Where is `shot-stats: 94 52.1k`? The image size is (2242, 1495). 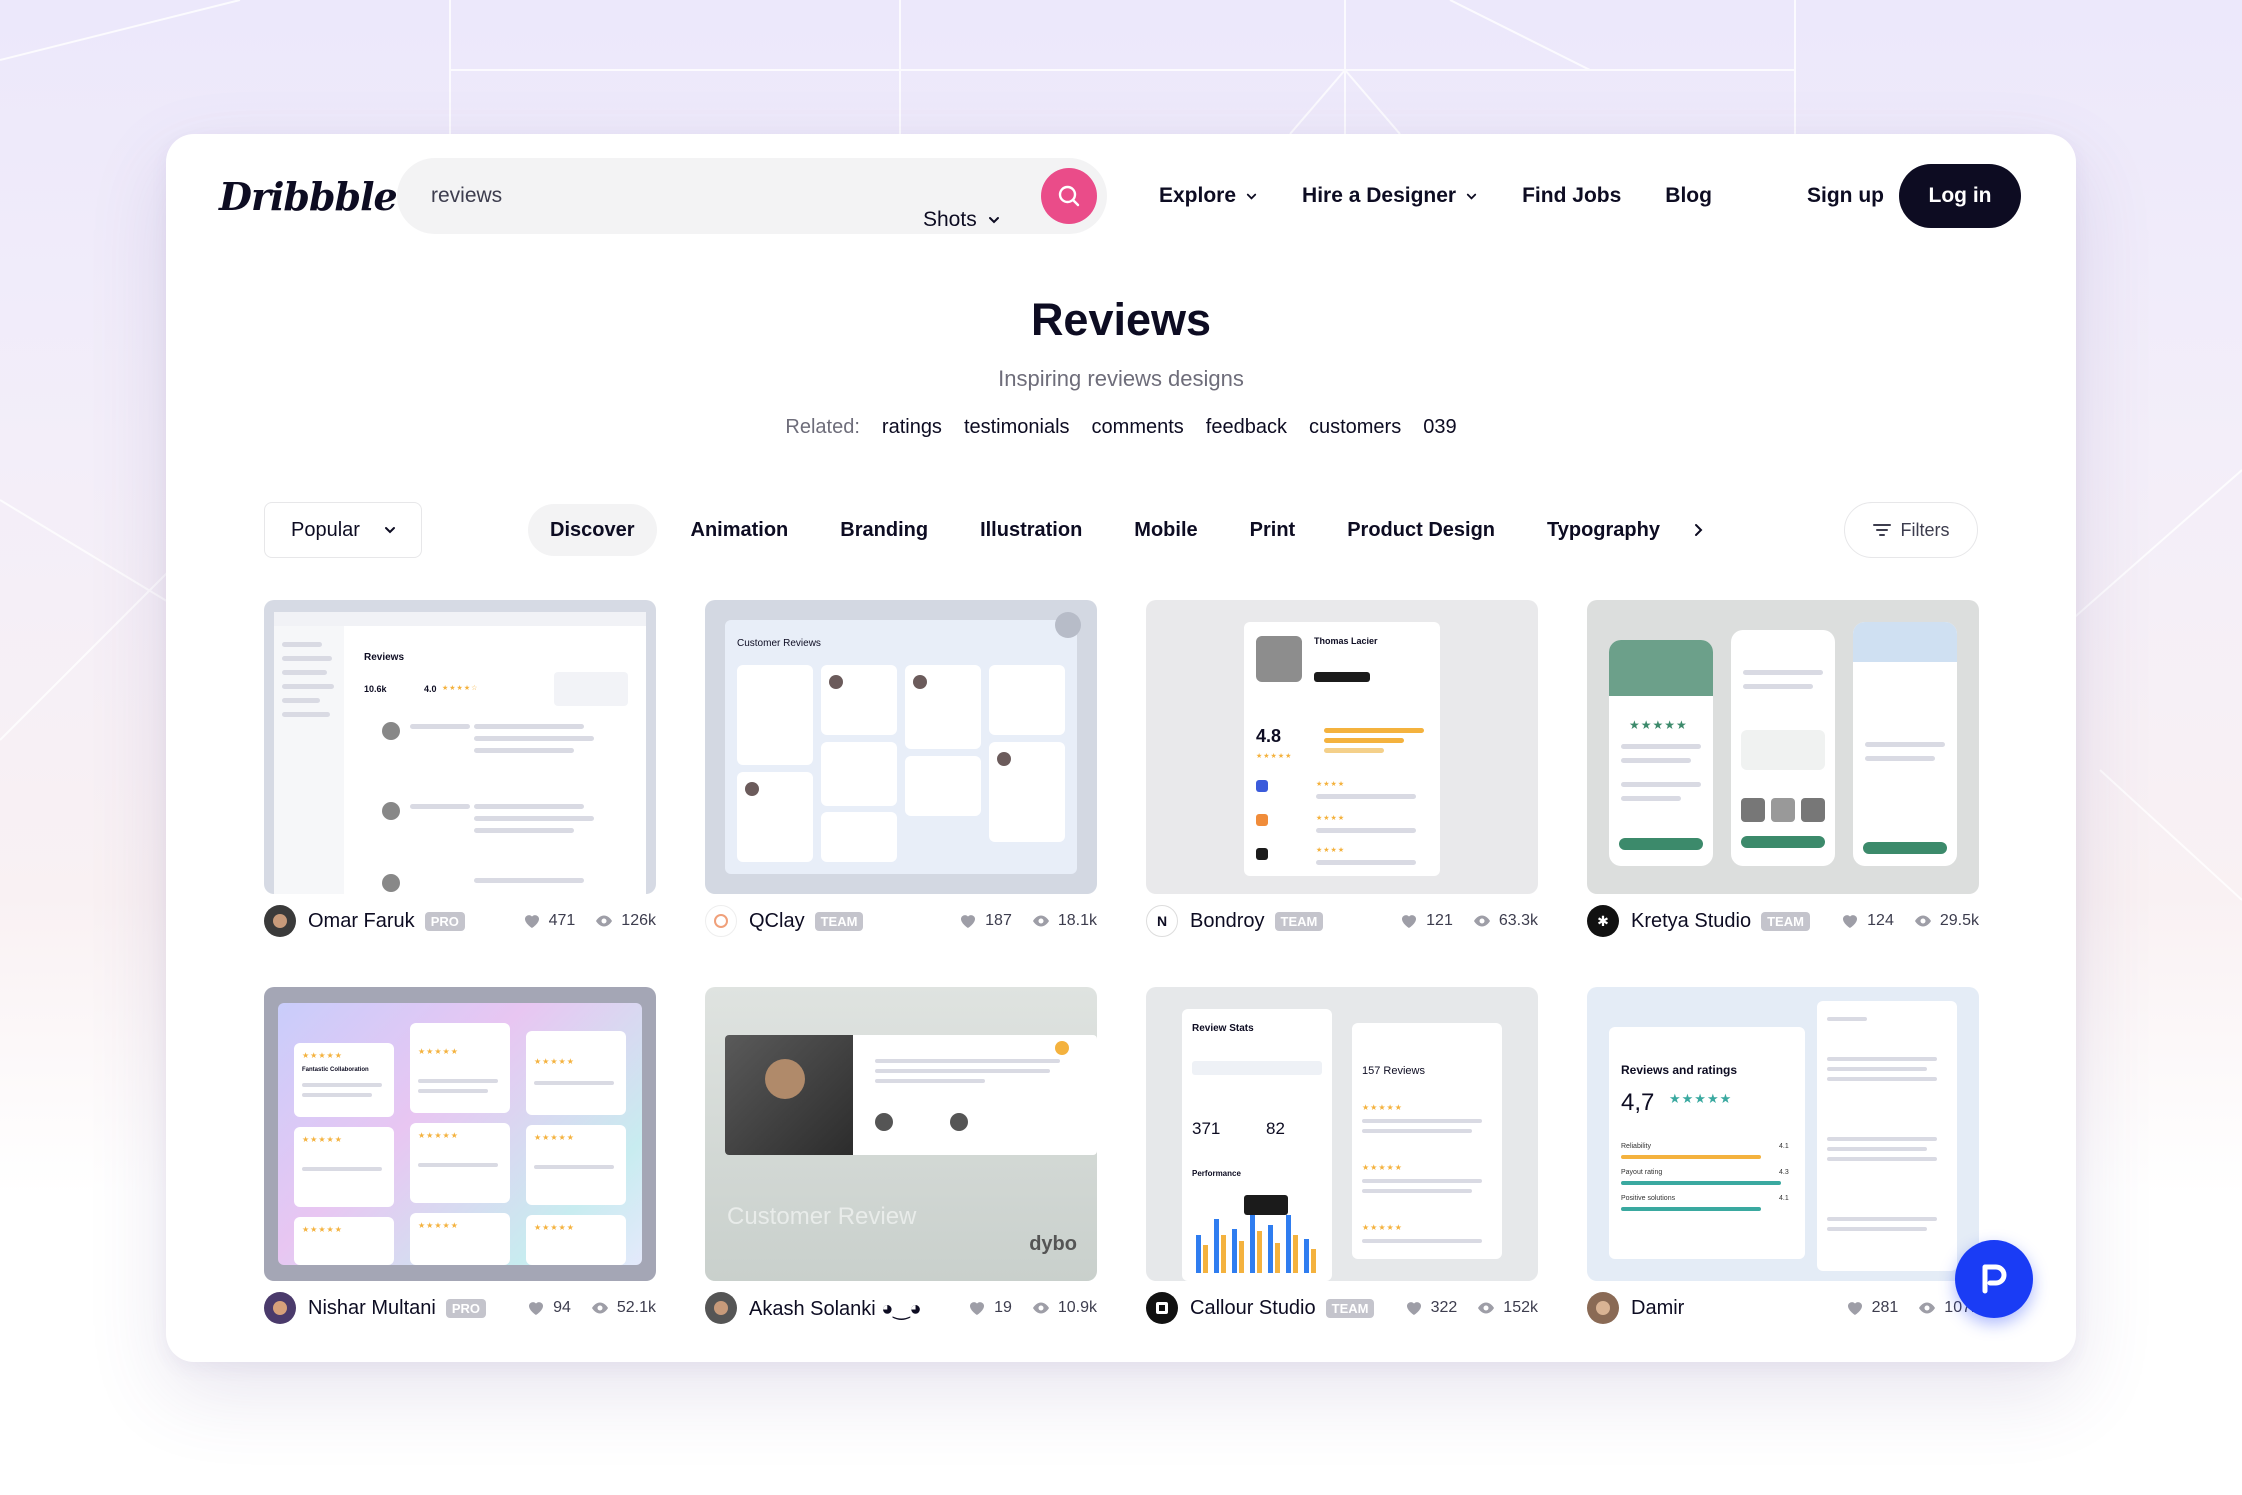
shot-stats: 94 52.1k is located at coordinates (591, 1308).